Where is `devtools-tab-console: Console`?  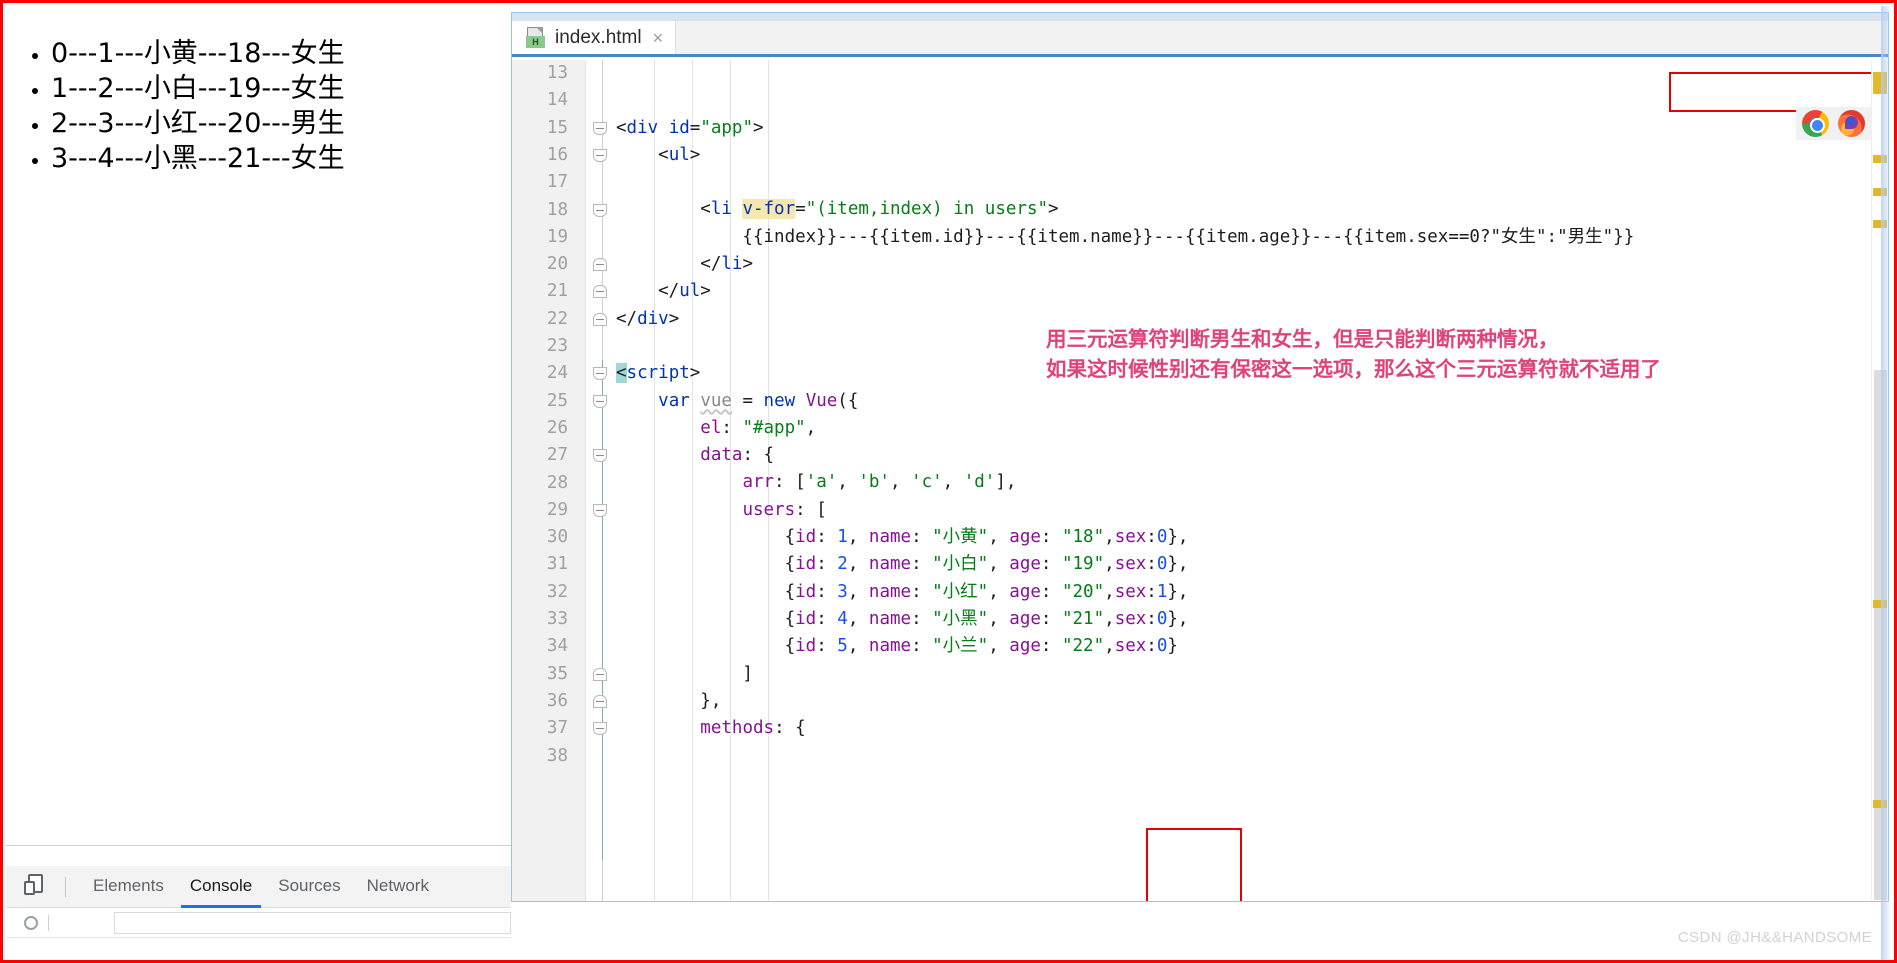 devtools-tab-console: Console is located at coordinates (221, 887).